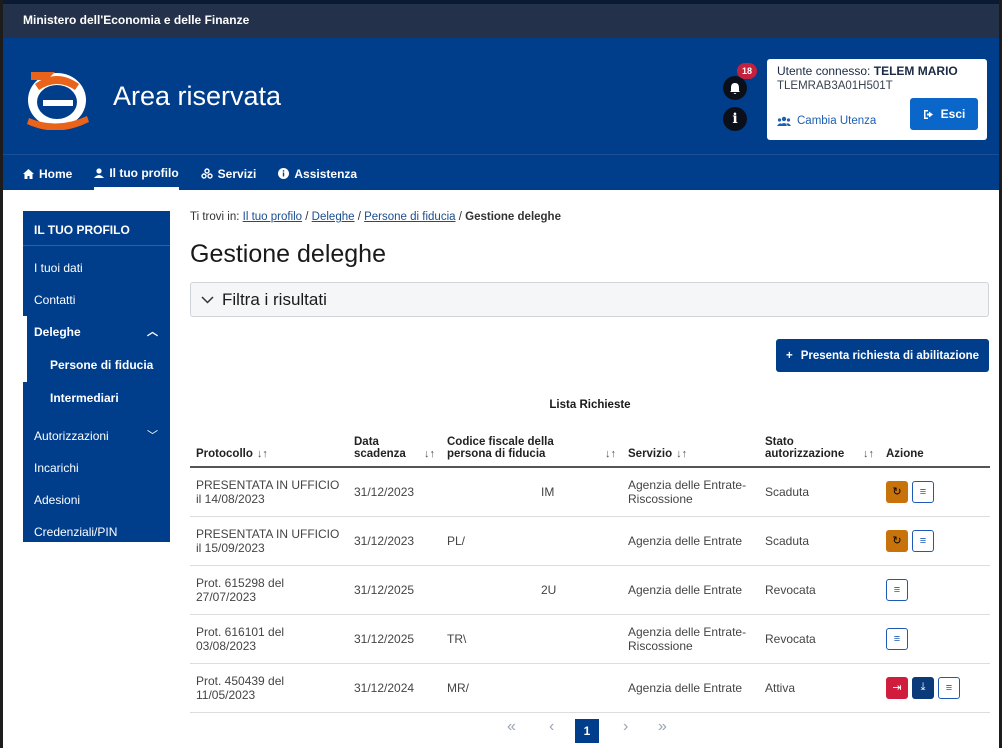 Image resolution: width=1002 pixels, height=748 pixels. Describe the element at coordinates (96, 332) in the screenshot. I see `sidebar-item-deleghe: Deleghe ︿` at that location.